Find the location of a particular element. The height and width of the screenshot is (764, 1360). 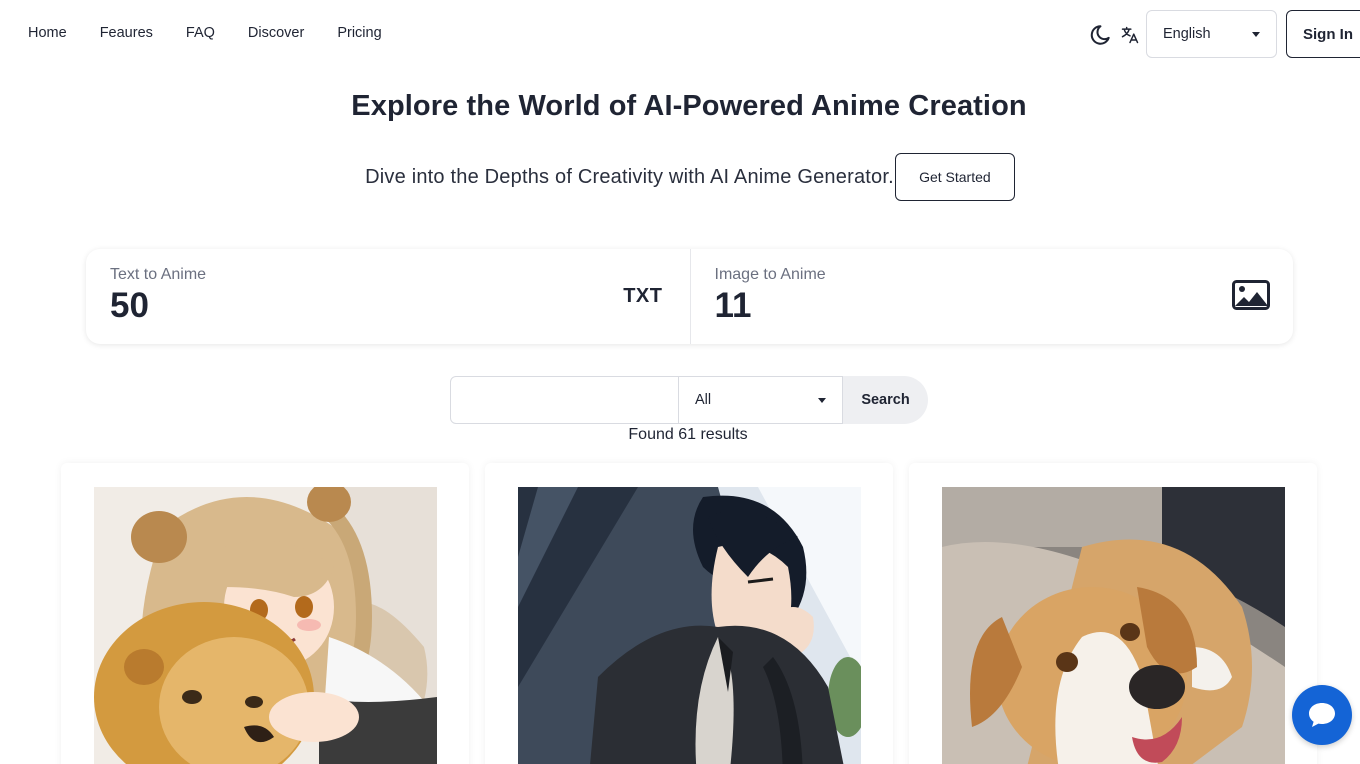

stat-image-to-anime: Image to Anime 11 is located at coordinates (991, 296).